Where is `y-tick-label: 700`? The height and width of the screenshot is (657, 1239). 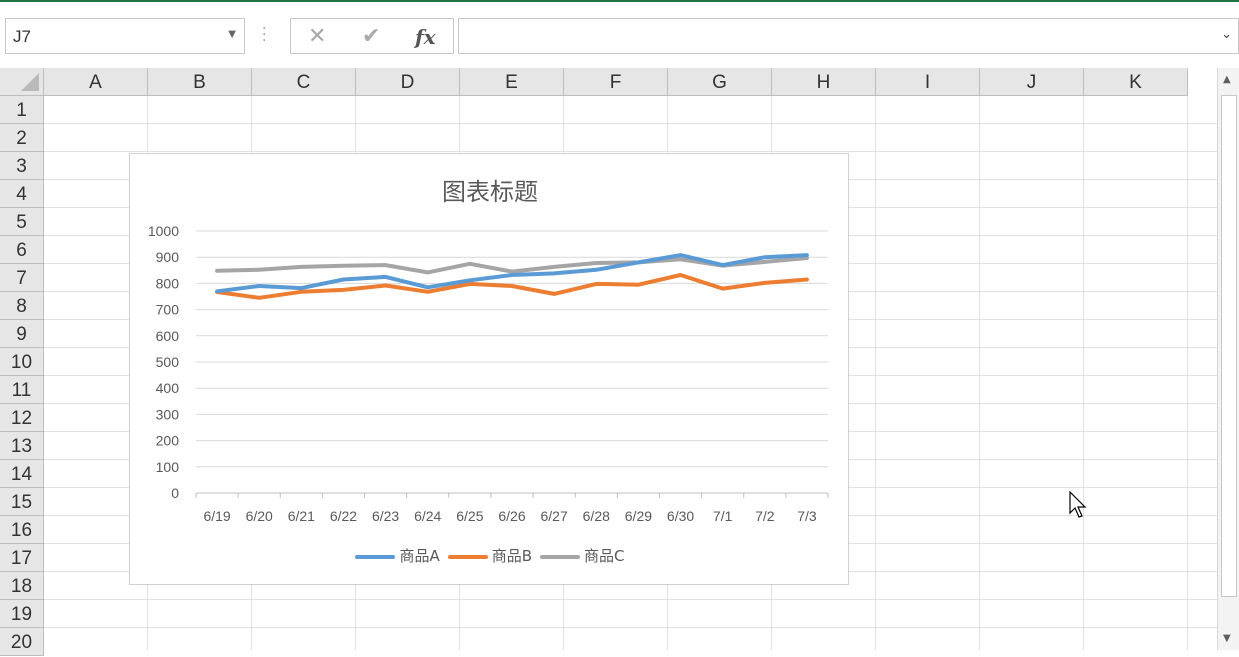
y-tick-label: 700 is located at coordinates (168, 310).